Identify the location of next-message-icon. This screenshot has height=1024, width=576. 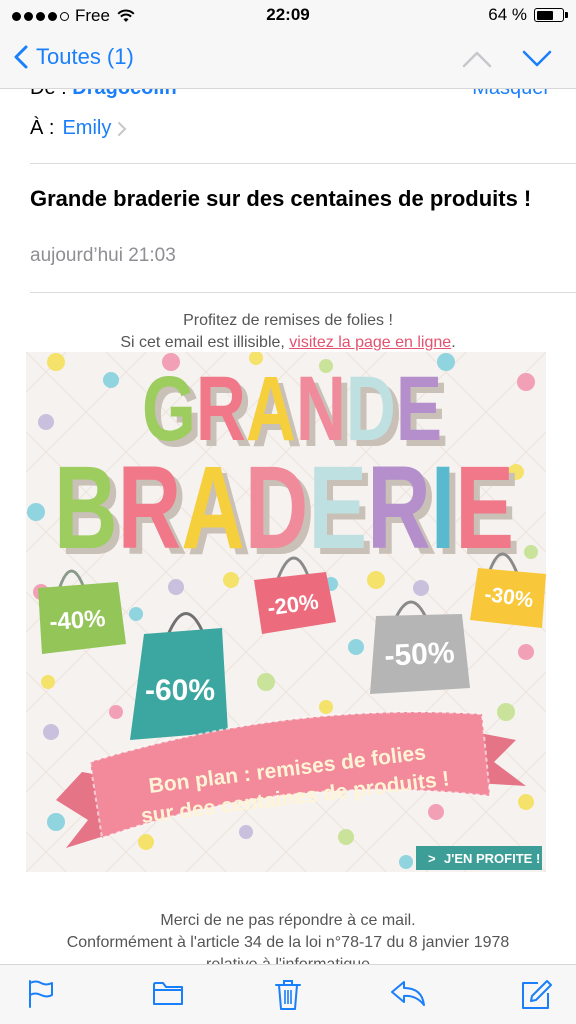
(537, 59).